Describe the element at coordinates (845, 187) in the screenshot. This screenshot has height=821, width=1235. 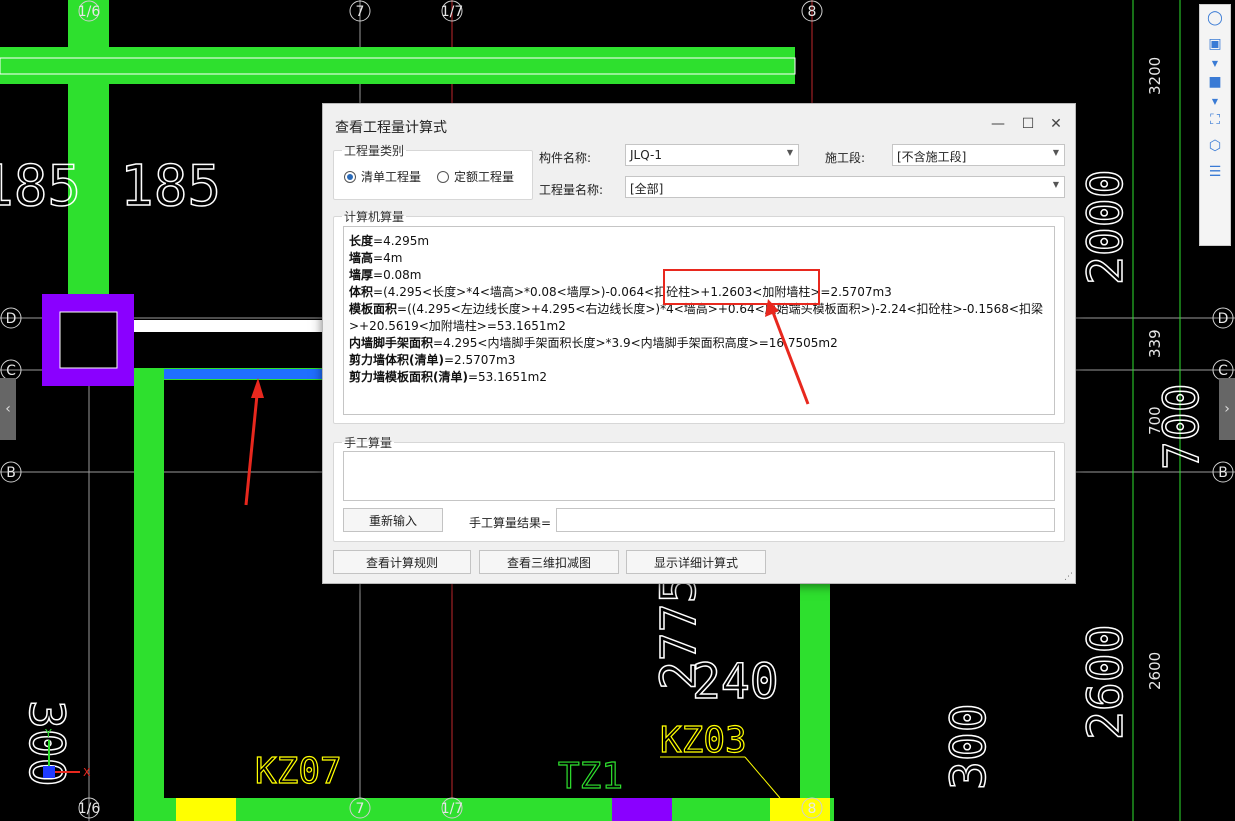
I see `qty-name-select: [全部] ▼` at that location.